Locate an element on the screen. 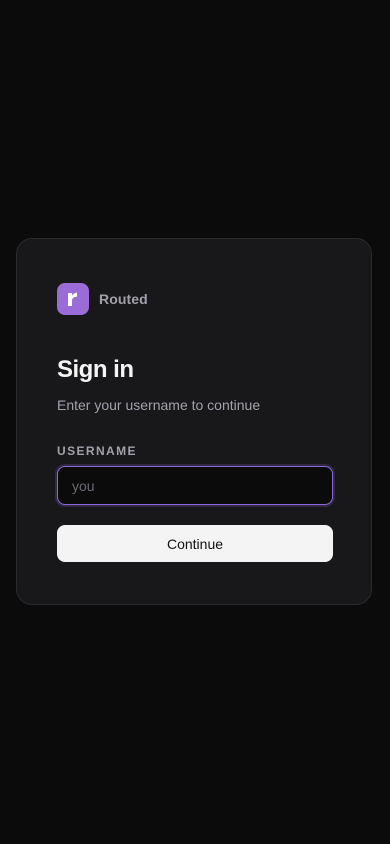 The width and height of the screenshot is (390, 844). continue-button: Continue is located at coordinates (195, 543).